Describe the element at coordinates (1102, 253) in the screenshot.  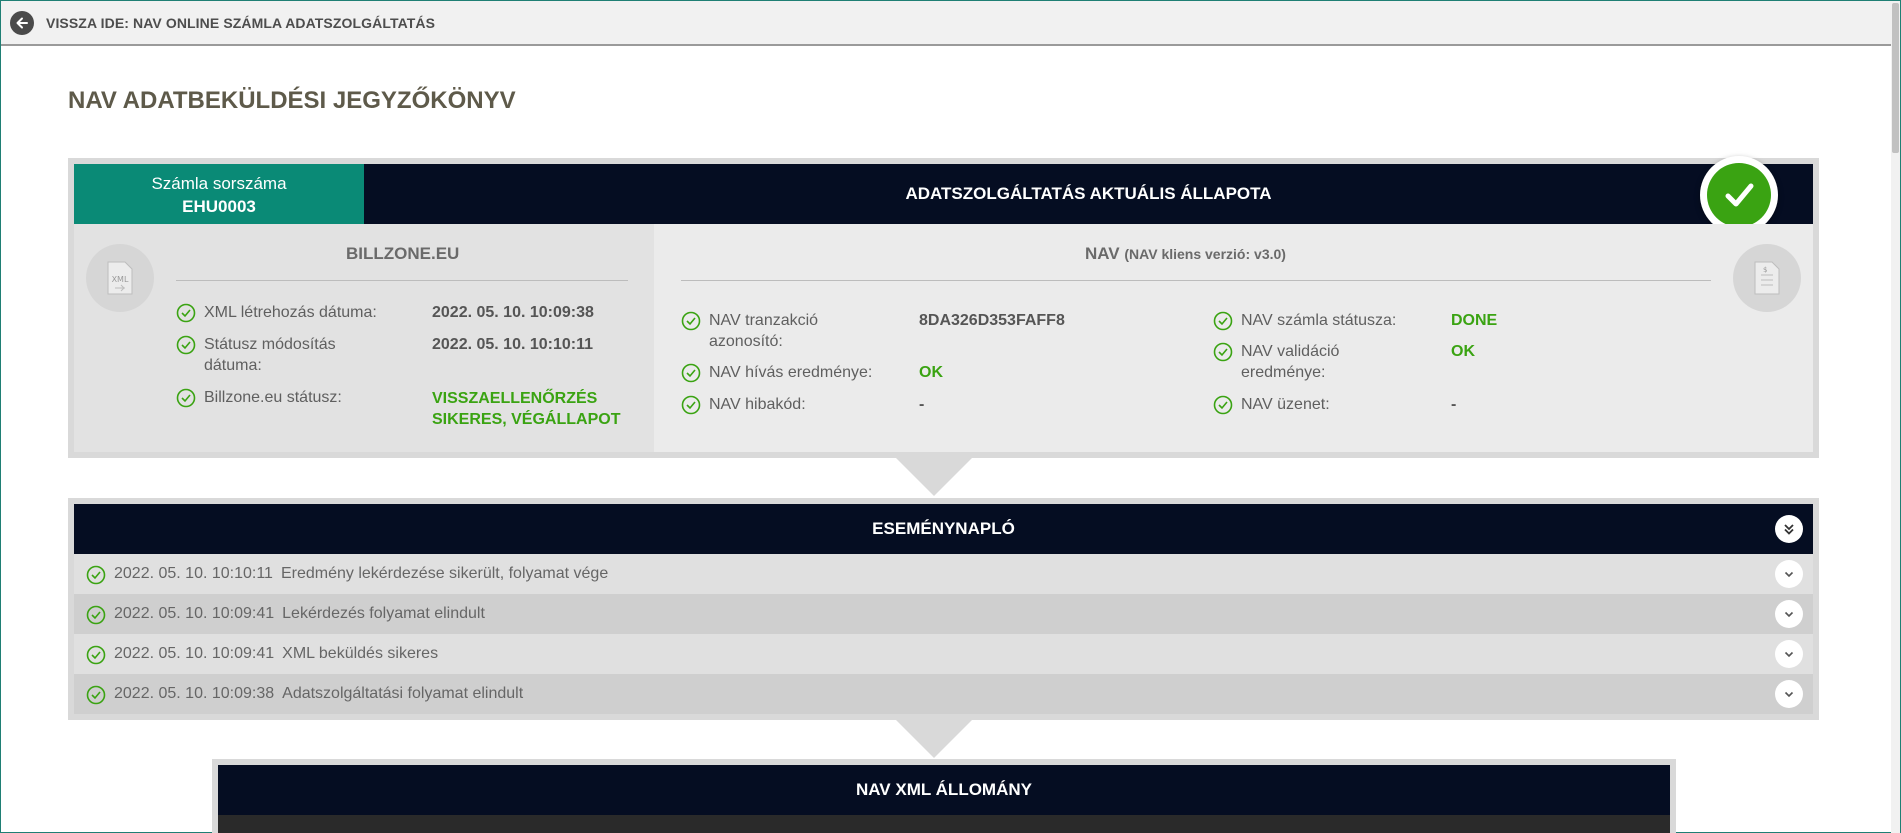
I see `nav-title-text: NAV` at that location.